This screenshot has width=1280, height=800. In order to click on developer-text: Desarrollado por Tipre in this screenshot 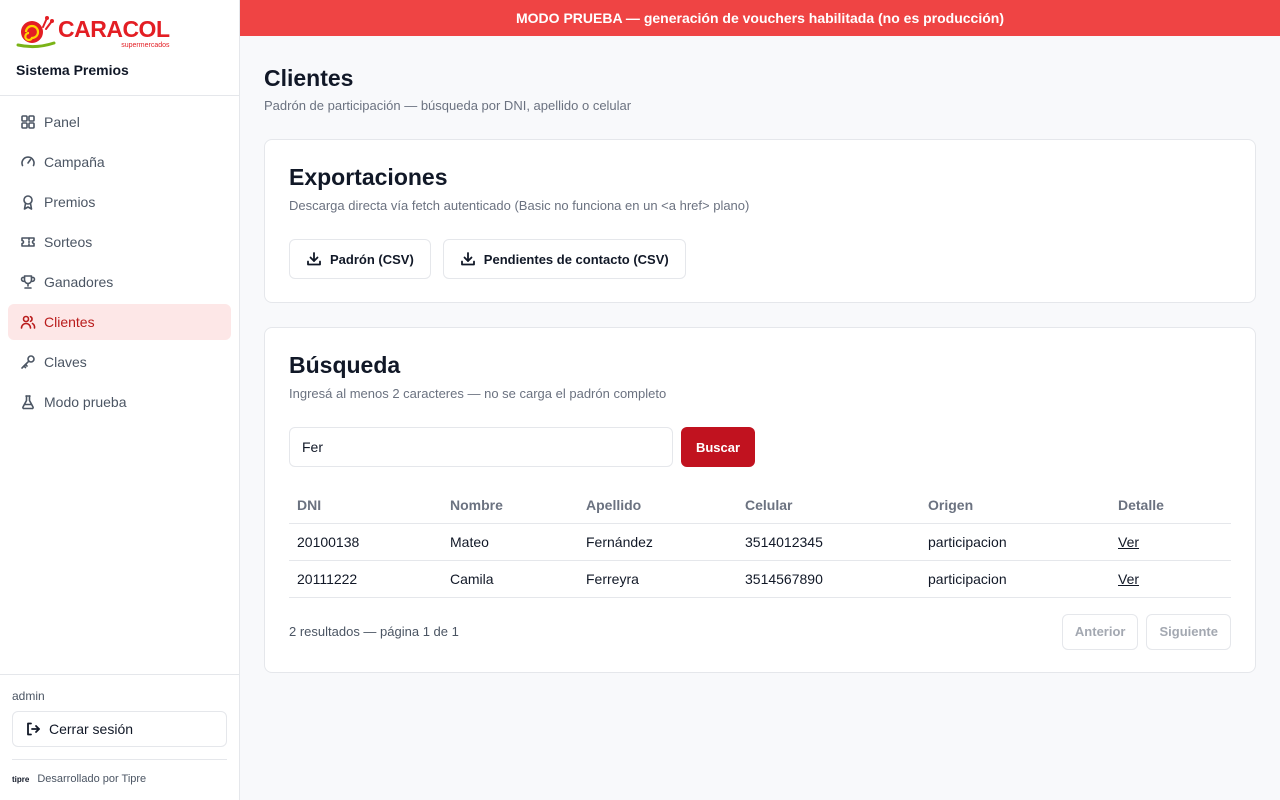, I will do `click(92, 779)`.